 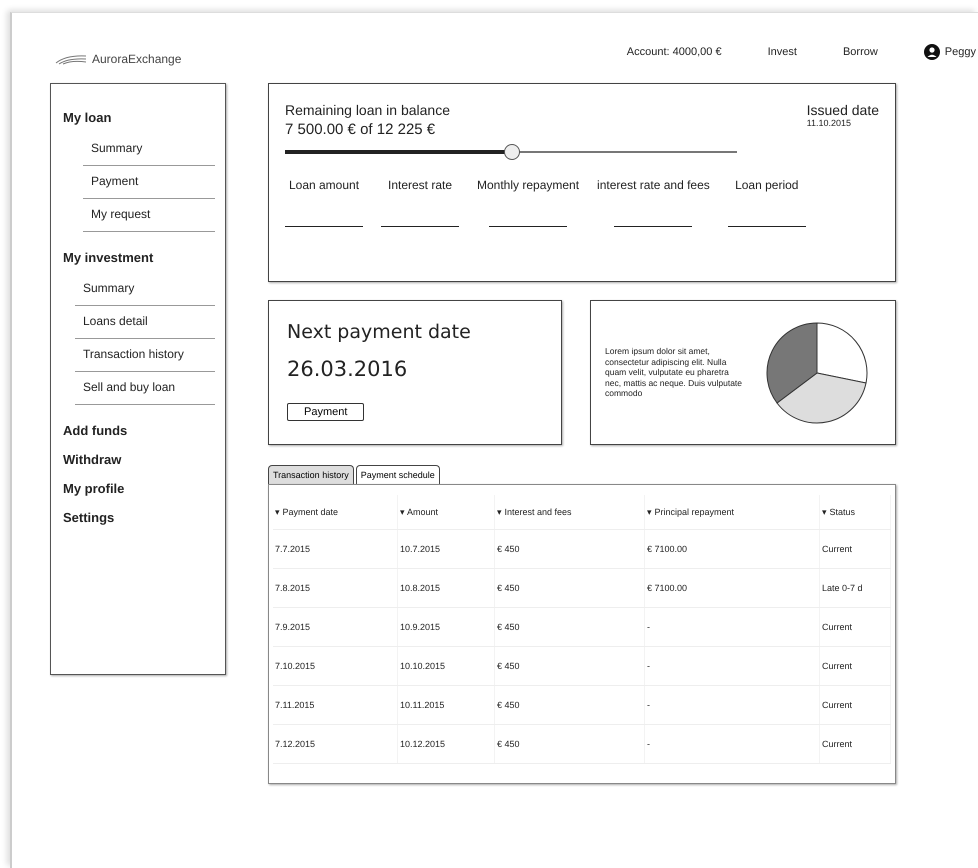 What do you see at coordinates (446, 744) in the screenshot?
I see `table-cell: 10.12.2015` at bounding box center [446, 744].